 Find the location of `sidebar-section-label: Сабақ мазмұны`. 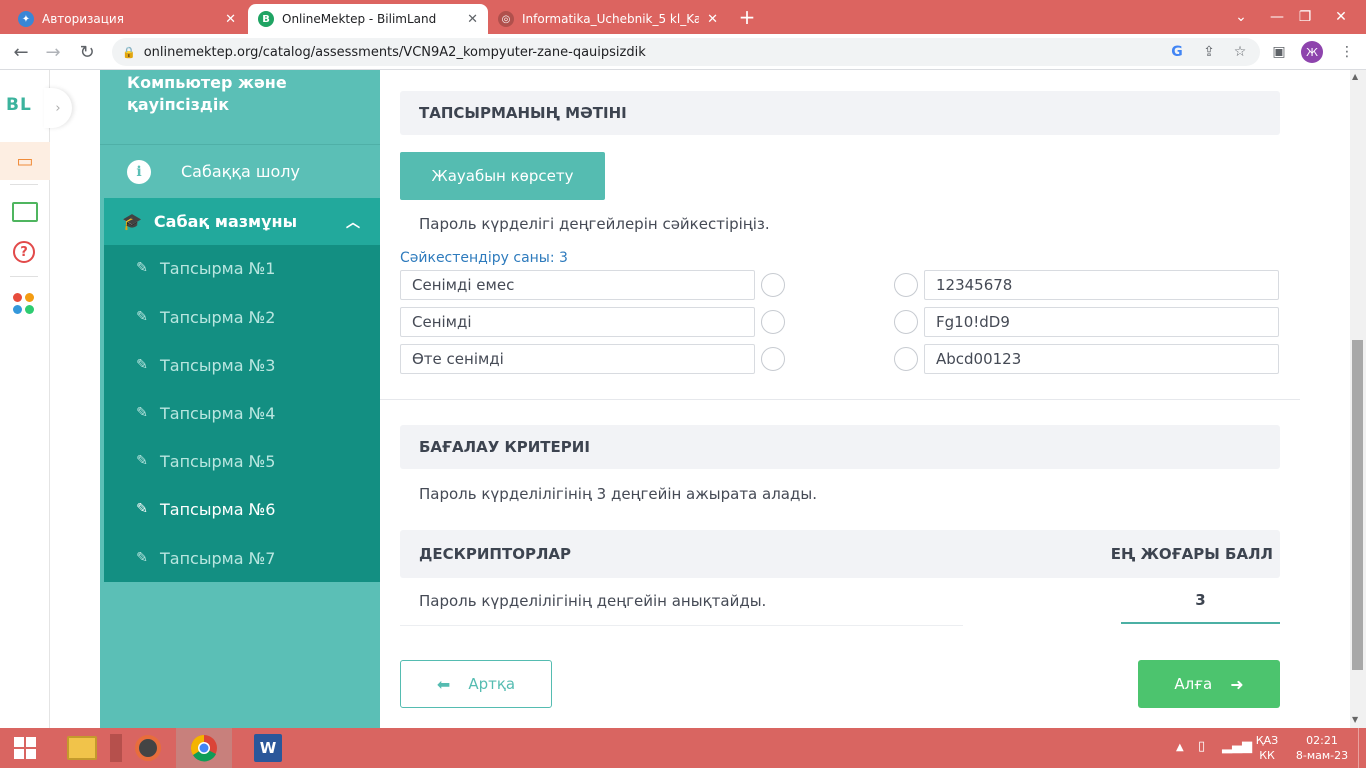

sidebar-section-label: Сабақ мазмұны is located at coordinates (225, 221).